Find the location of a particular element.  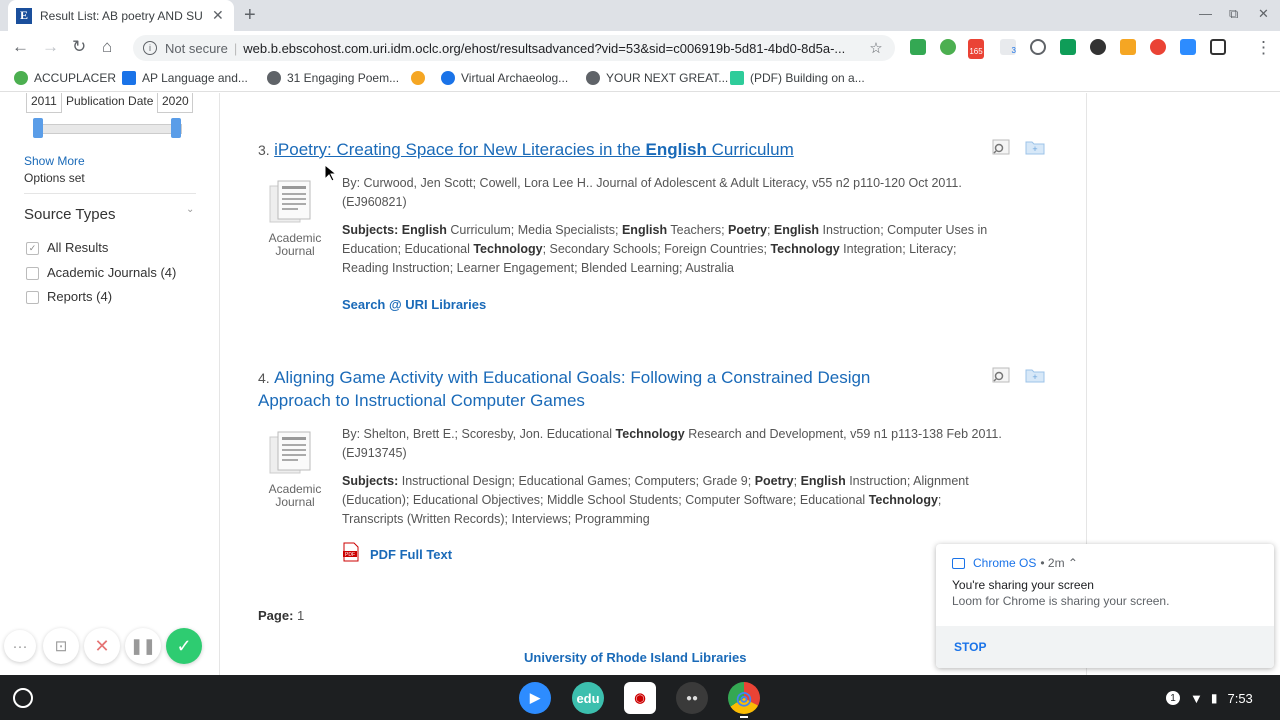

hand-extension-icon is located at coordinates (1128, 47).